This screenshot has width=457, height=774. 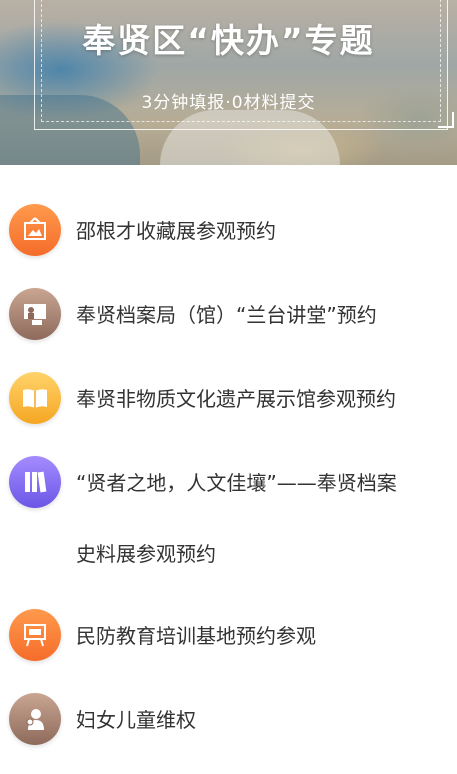 I want to click on list-item-women-children-rights: 妇女儿童维权, so click(x=228, y=719).